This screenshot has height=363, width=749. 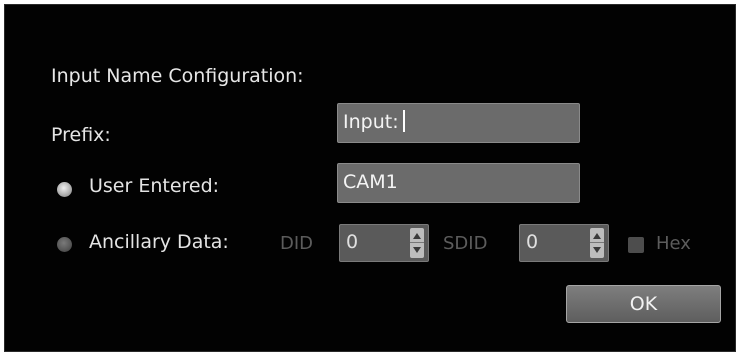 I want to click on prefix-input-value: Input:, so click(x=371, y=122).